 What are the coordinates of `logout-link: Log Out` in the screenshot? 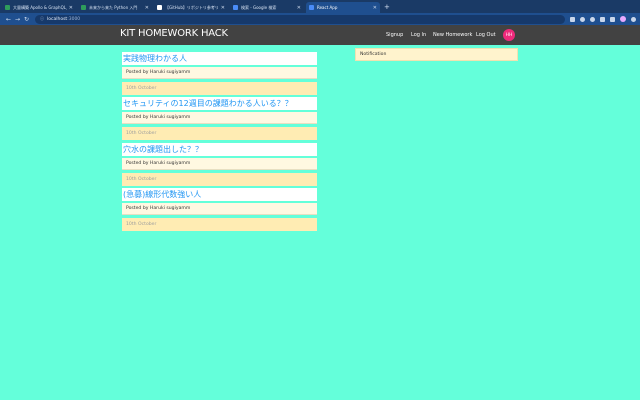 It's located at (486, 35).